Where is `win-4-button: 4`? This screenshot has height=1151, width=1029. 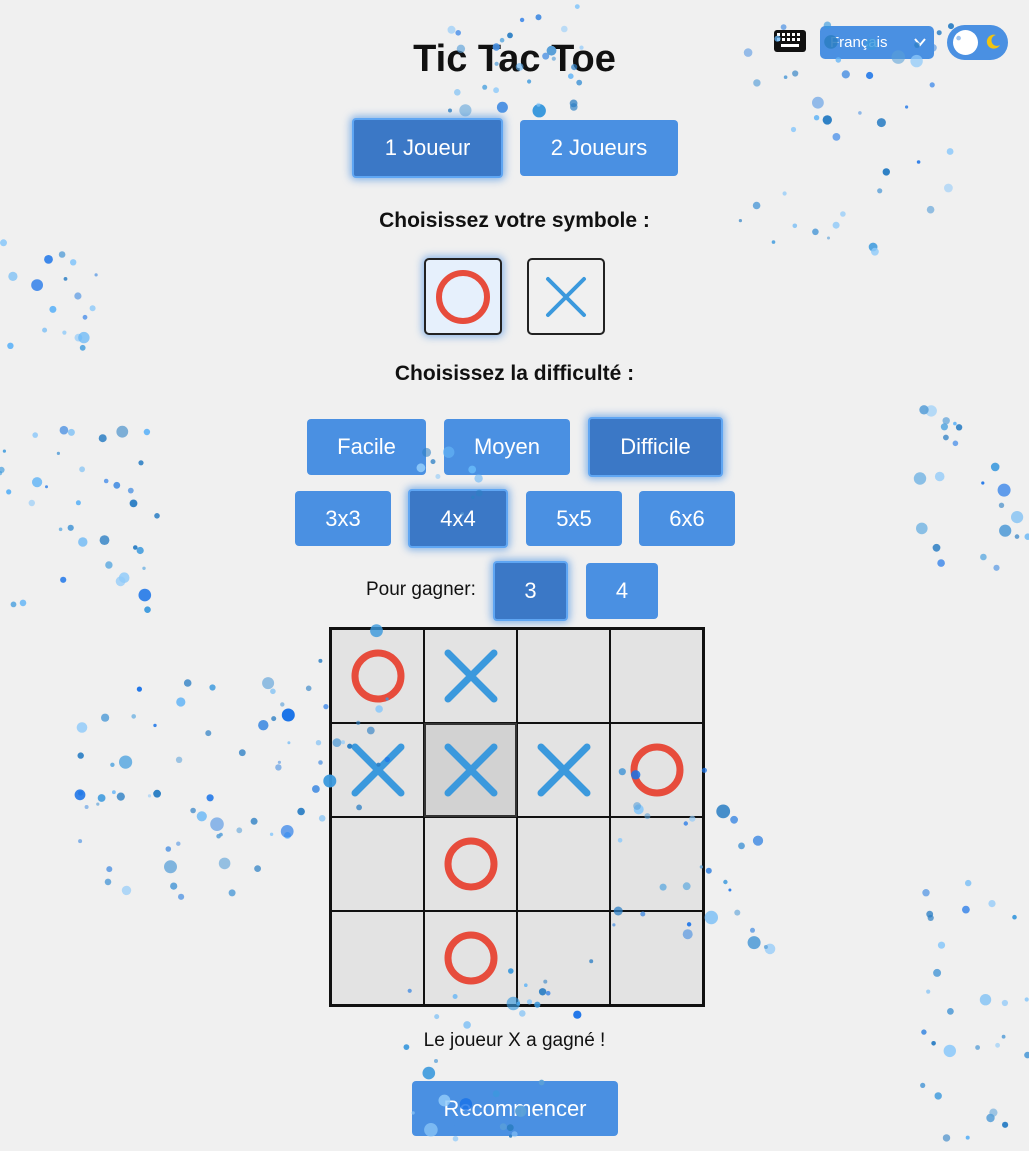 win-4-button: 4 is located at coordinates (622, 591).